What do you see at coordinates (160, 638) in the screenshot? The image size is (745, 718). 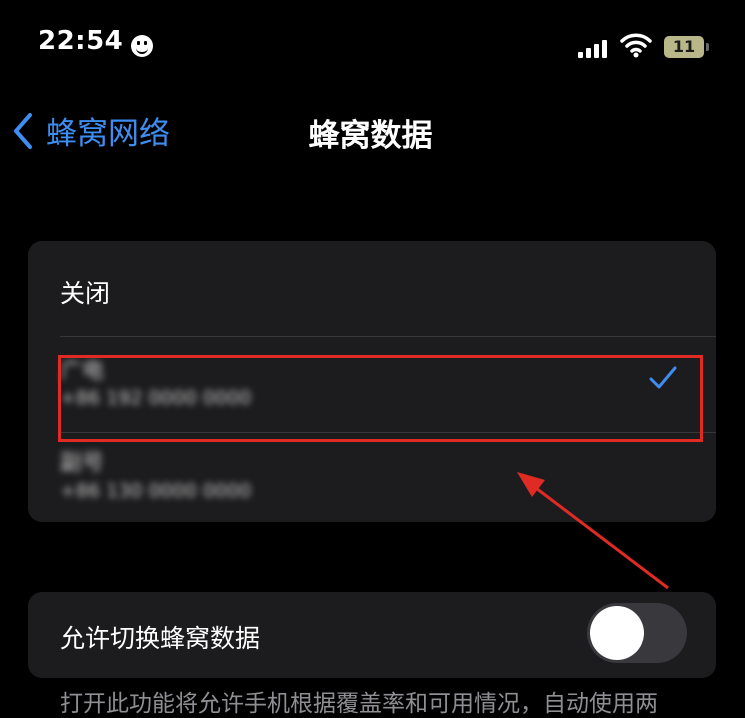 I see `toggle-label: 允许切换蜂窝数据` at bounding box center [160, 638].